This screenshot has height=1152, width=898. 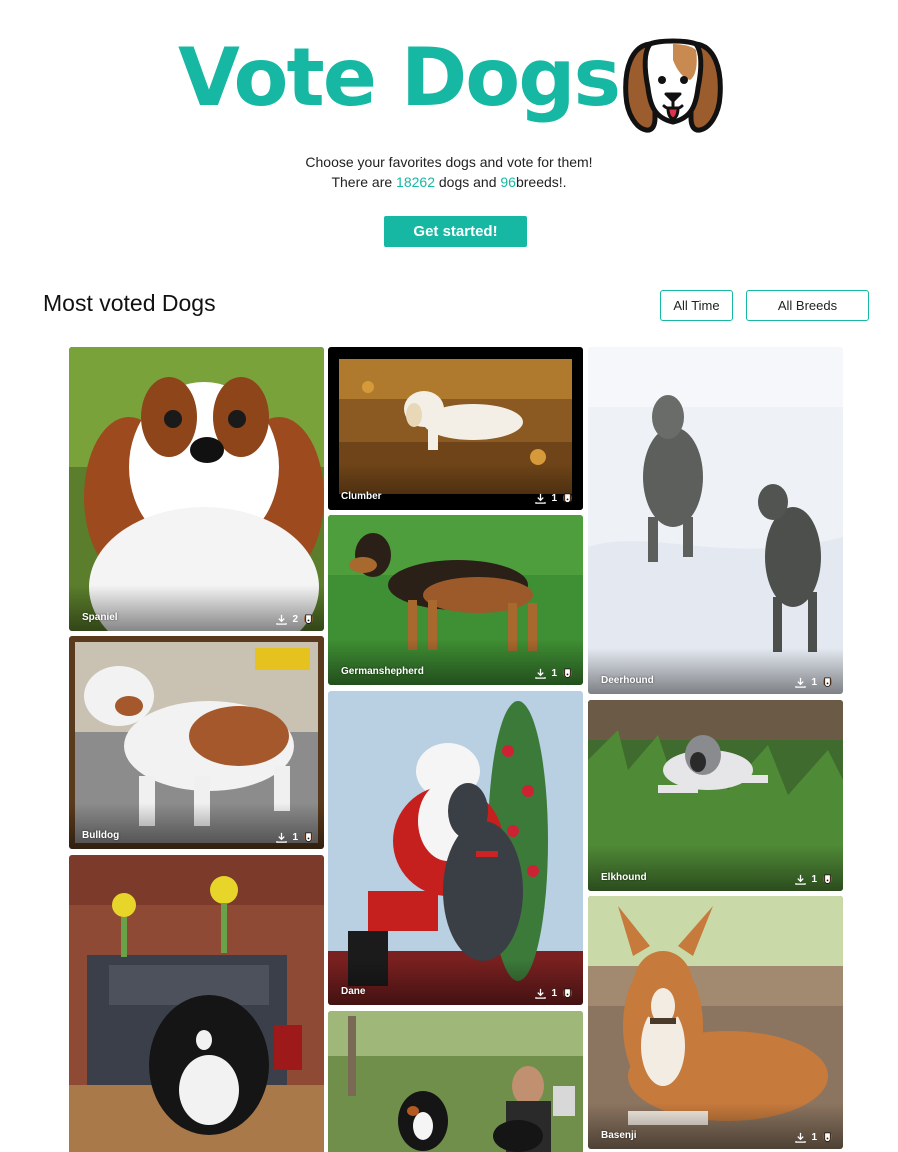 I want to click on dog-card: Clumber 1, so click(x=455, y=428).